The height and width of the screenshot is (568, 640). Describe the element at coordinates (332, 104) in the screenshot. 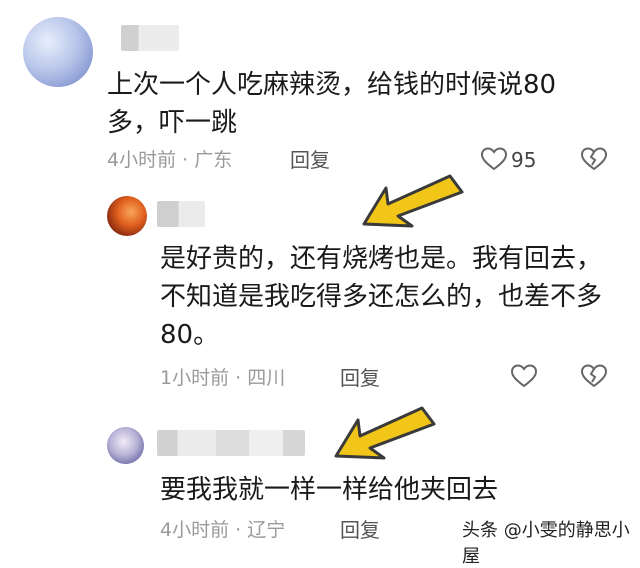

I see `comment-text: 上次一个人吃麻辣烫，给钱的时候说80 多，吓一跳` at that location.